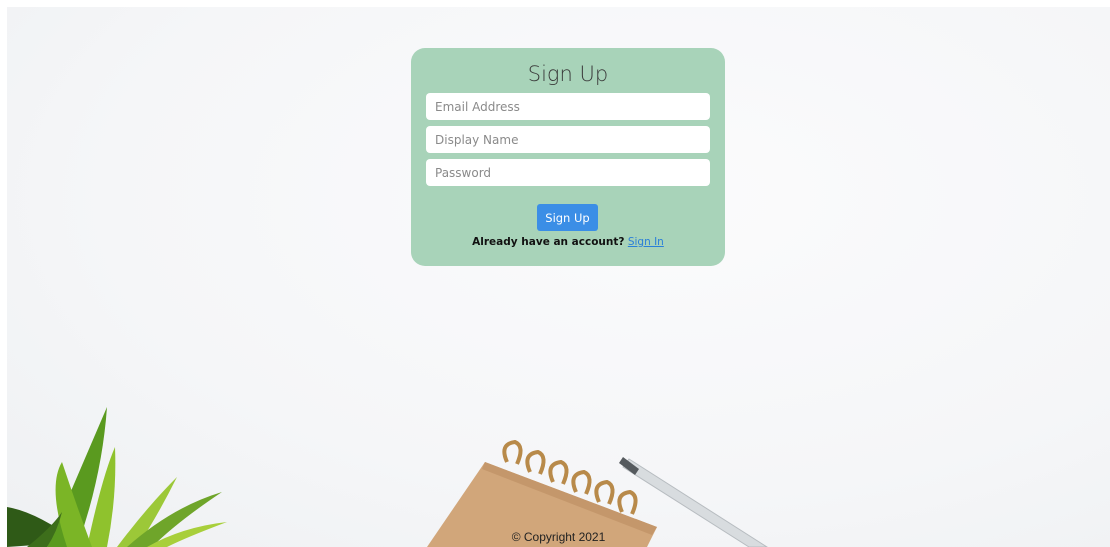 The width and height of the screenshot is (1110, 547). What do you see at coordinates (568, 139) in the screenshot?
I see `display-name-input` at bounding box center [568, 139].